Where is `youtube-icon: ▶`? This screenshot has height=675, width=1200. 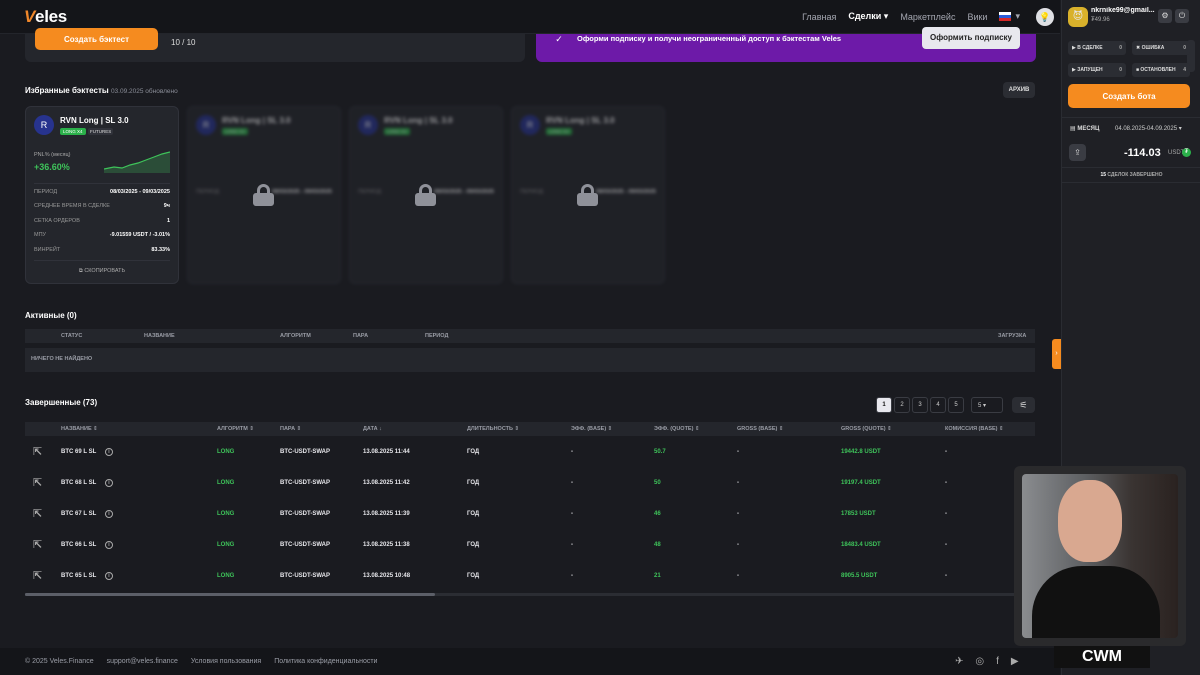
youtube-icon: ▶ is located at coordinates (1015, 661).